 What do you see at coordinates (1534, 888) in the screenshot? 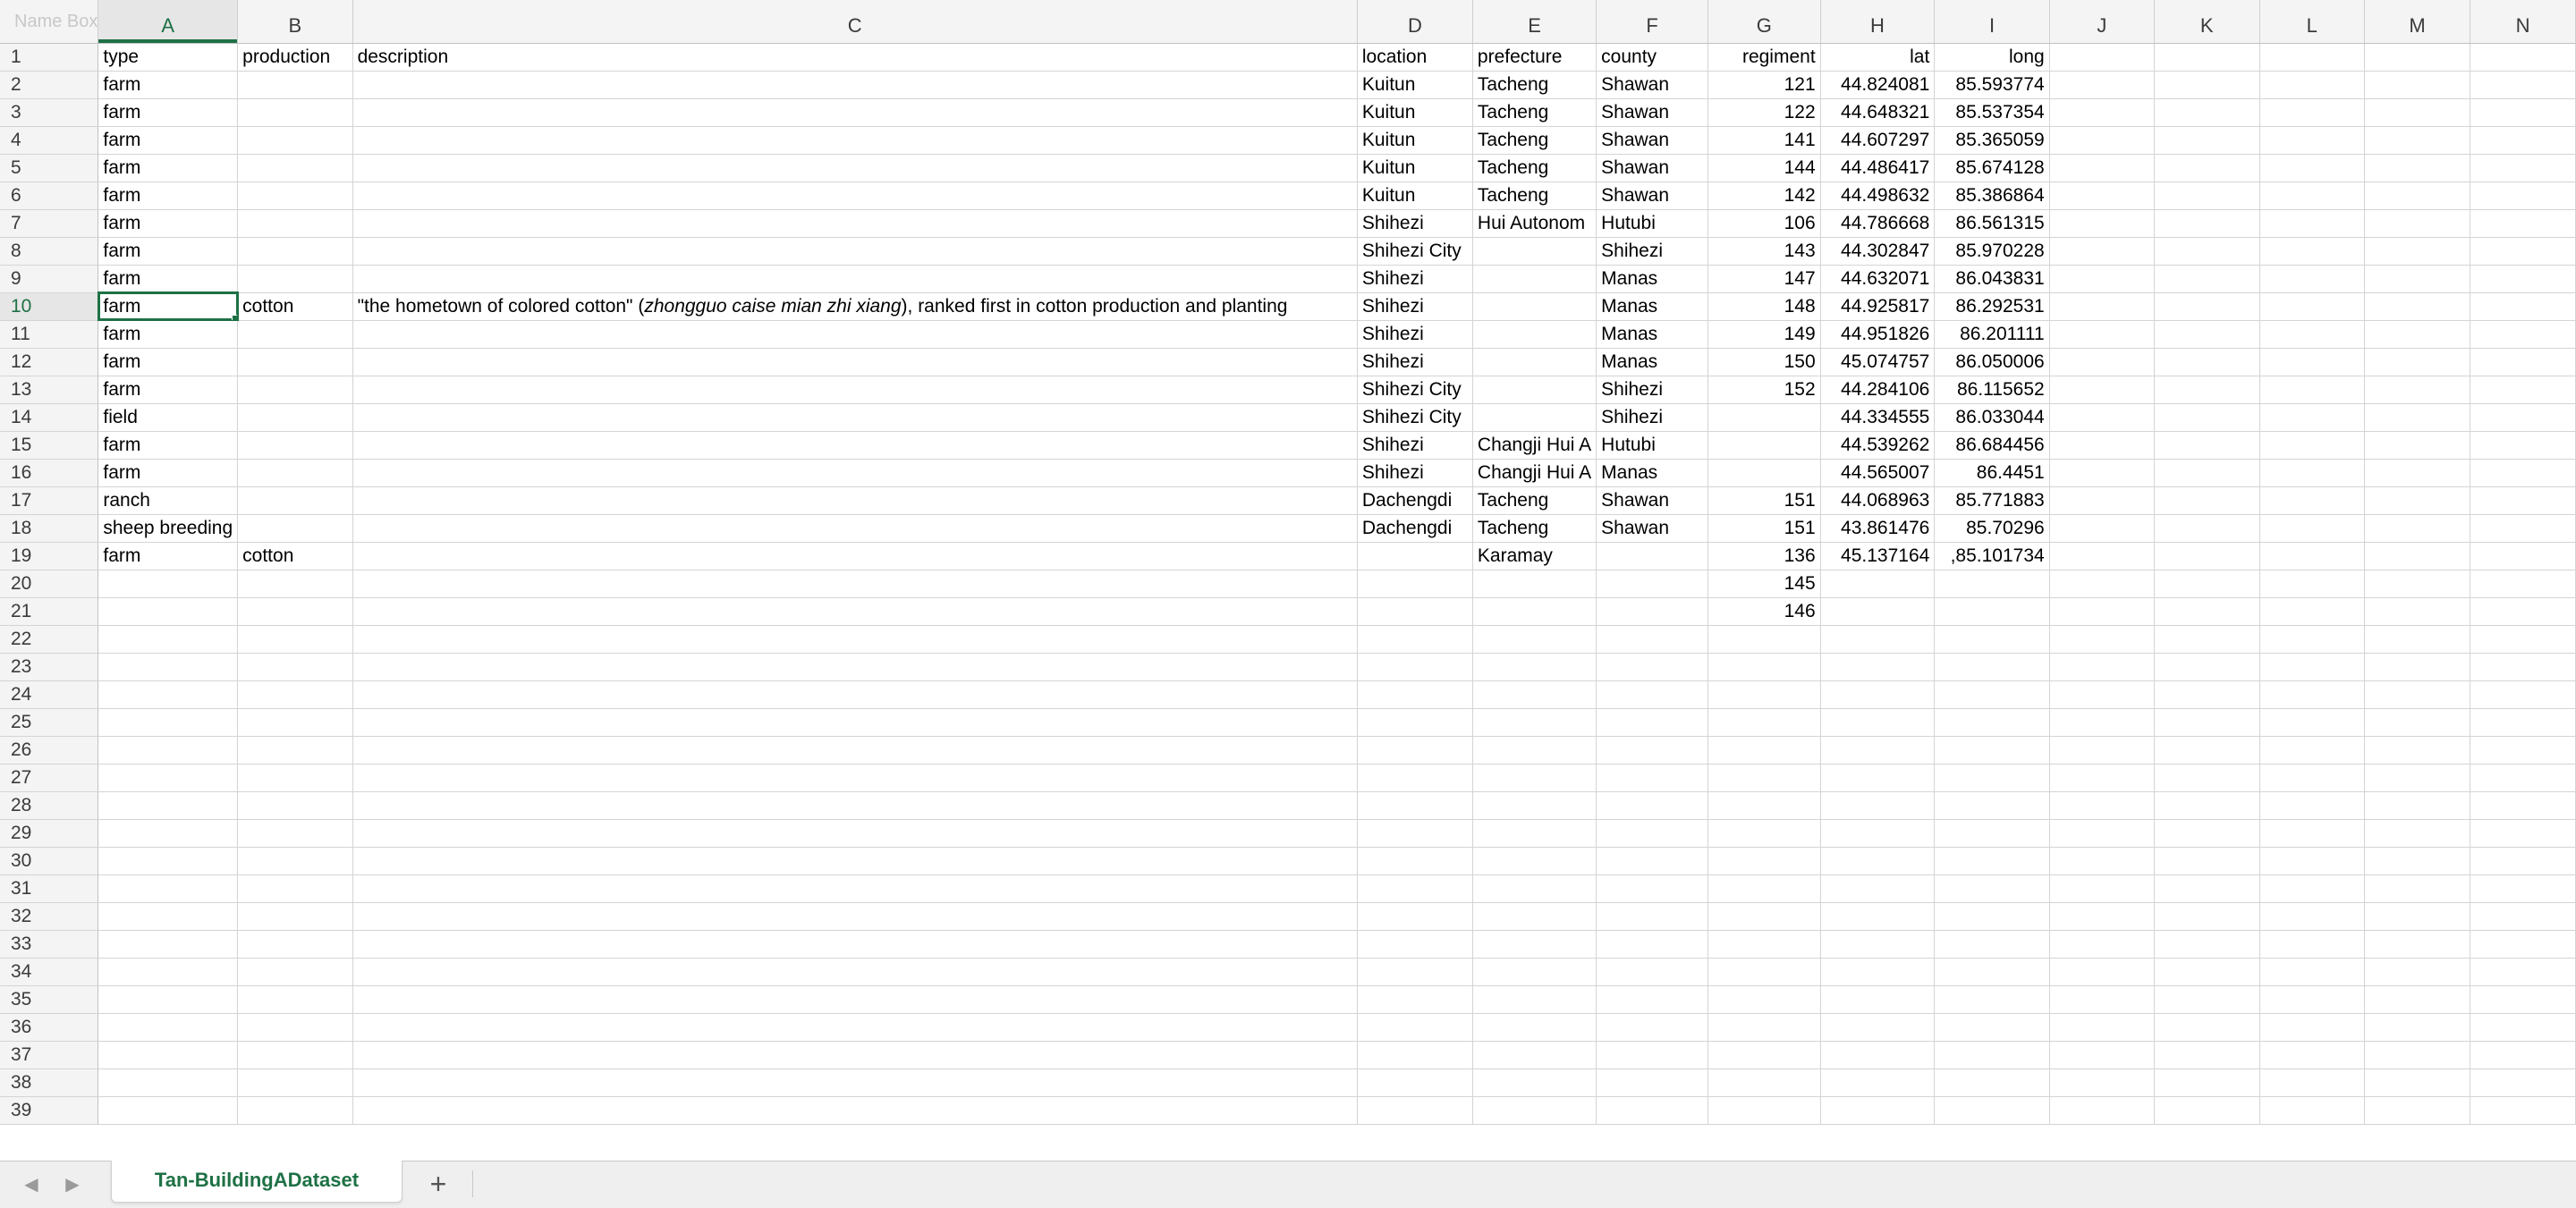
I see `cell-e31` at bounding box center [1534, 888].